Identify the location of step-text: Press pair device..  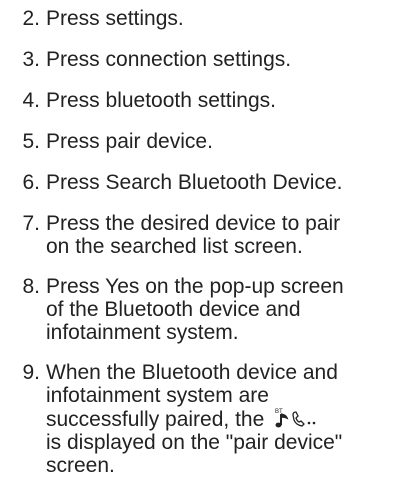
(129, 141).